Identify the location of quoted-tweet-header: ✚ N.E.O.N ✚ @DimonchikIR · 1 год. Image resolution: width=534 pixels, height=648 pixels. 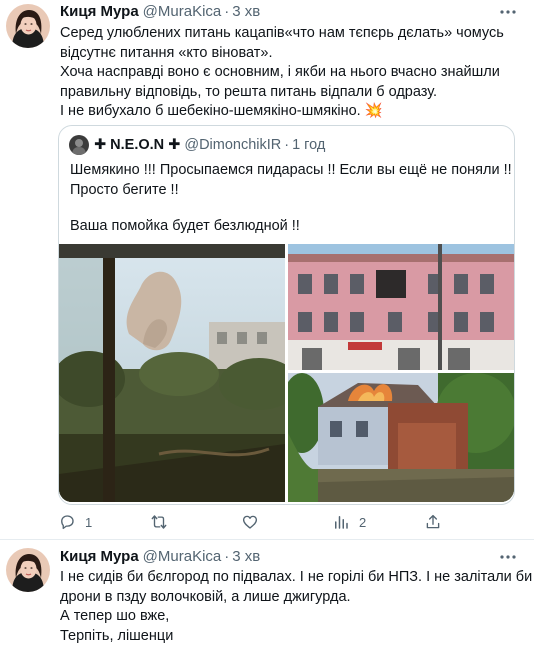
(197, 145).